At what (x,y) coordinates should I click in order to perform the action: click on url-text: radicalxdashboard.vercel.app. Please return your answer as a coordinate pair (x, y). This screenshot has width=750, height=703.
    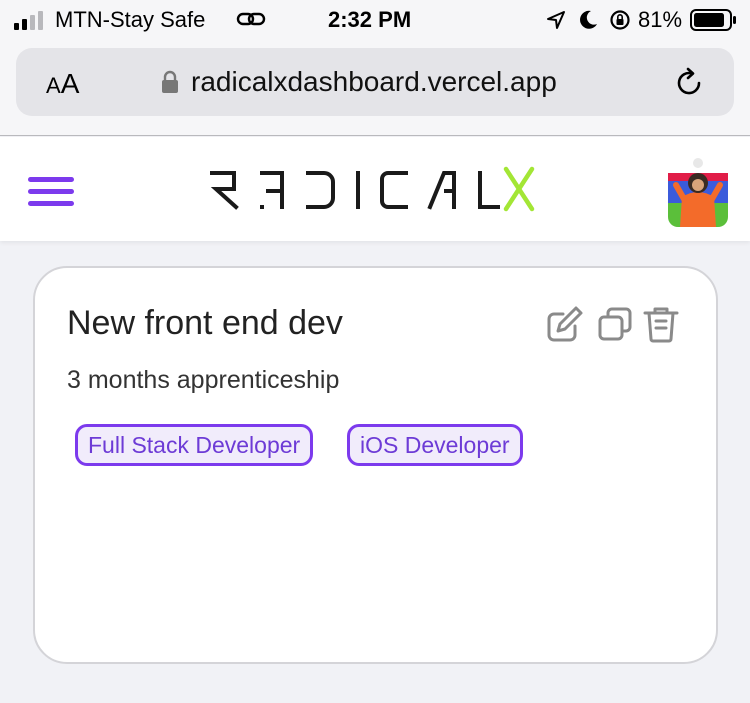
    Looking at the image, I should click on (374, 82).